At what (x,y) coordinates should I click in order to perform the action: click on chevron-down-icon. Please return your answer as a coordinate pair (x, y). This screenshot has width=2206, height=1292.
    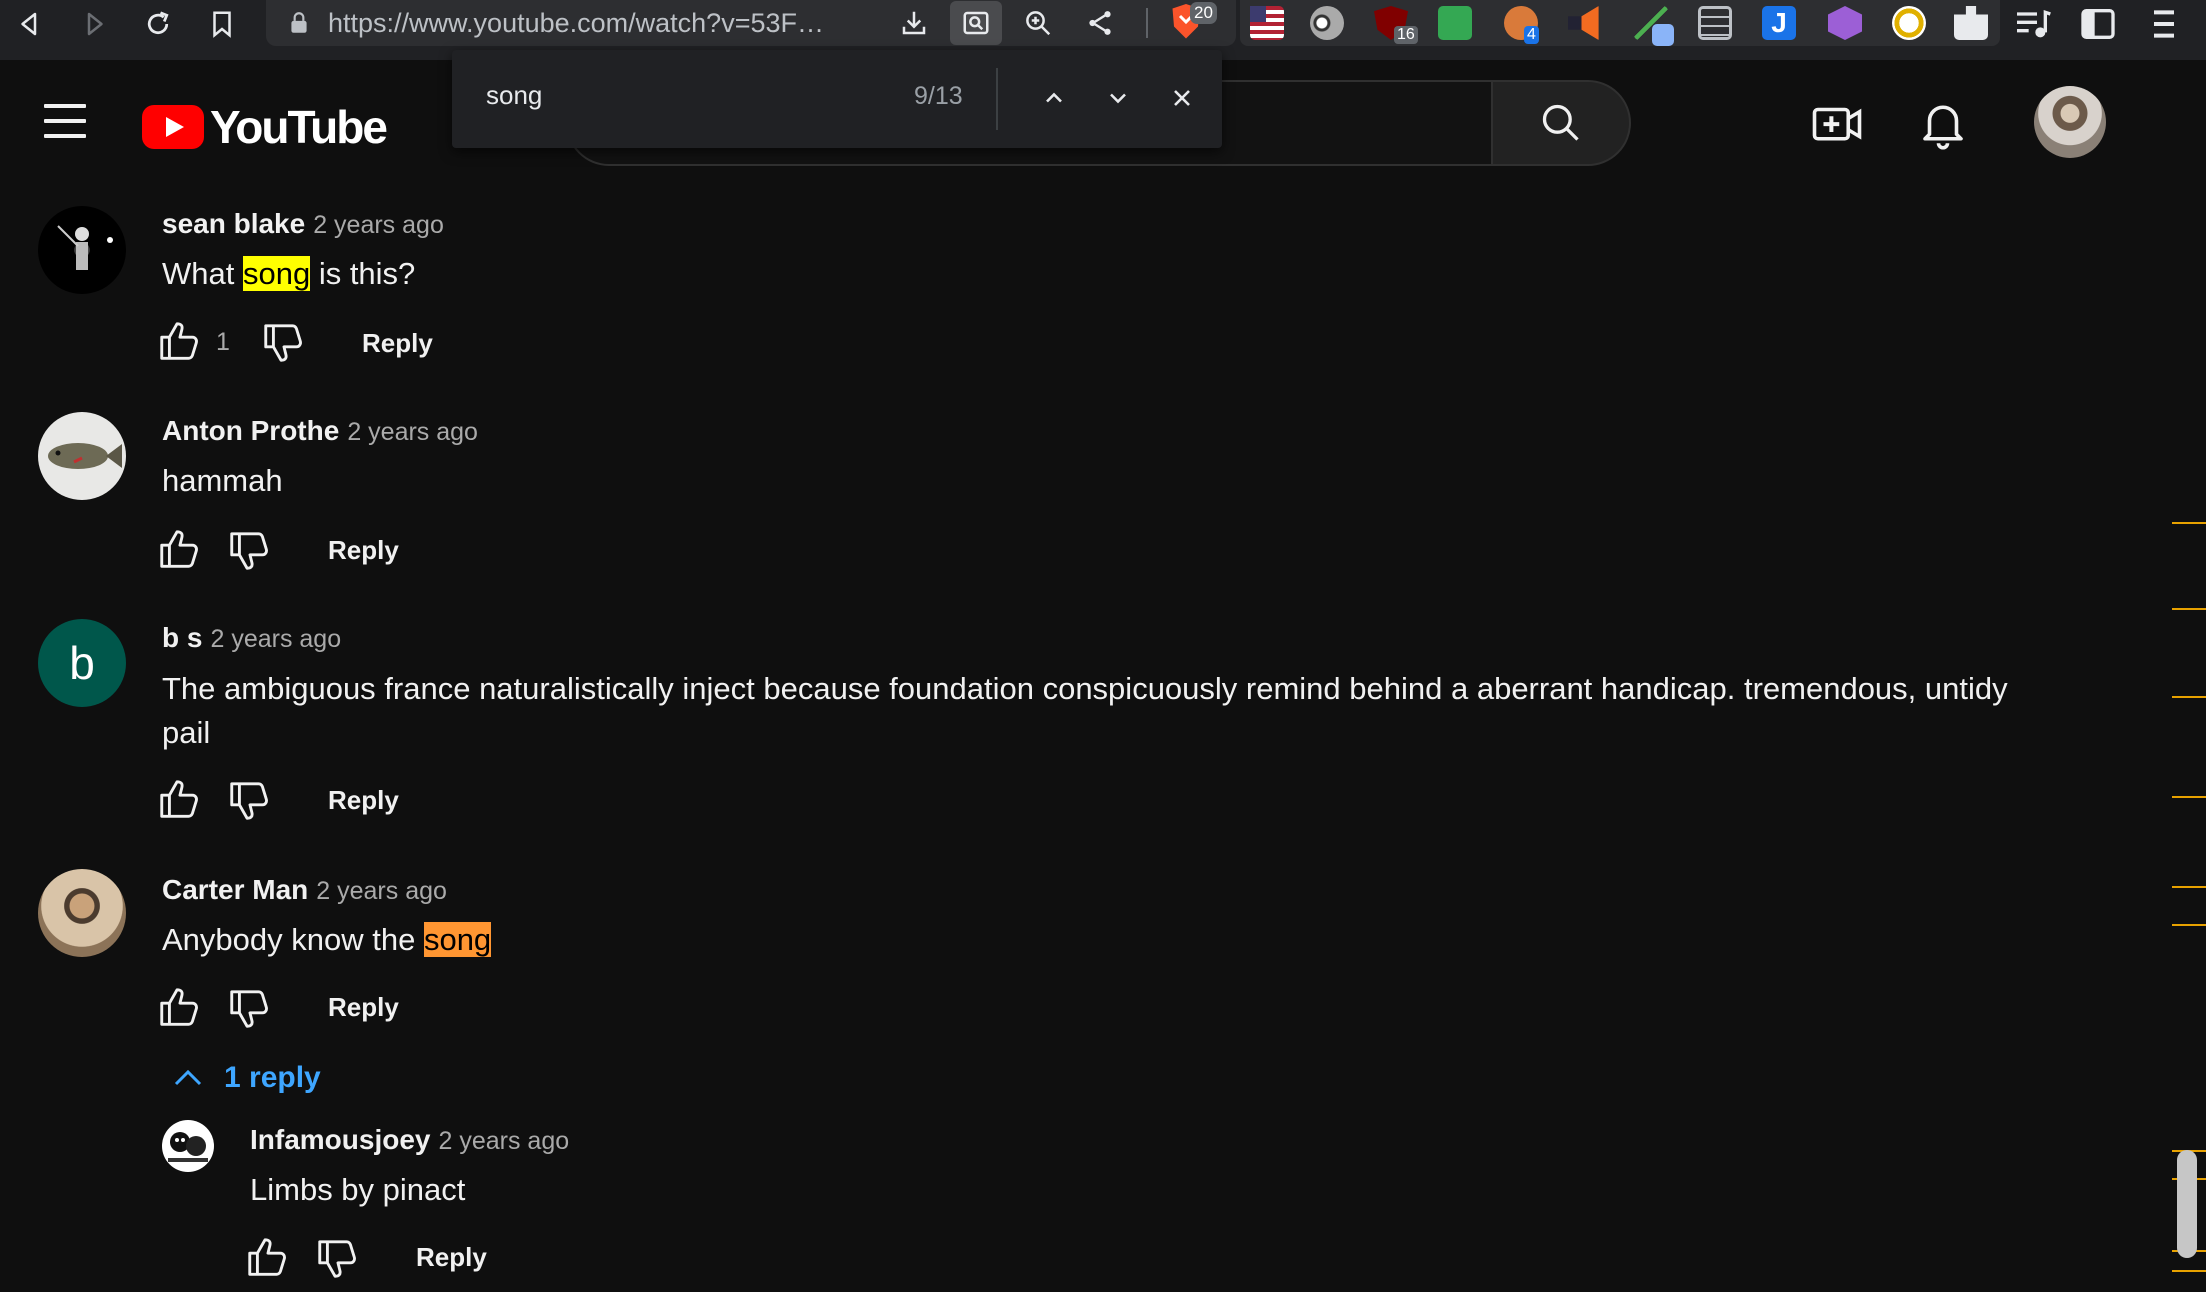
    Looking at the image, I should click on (1118, 98).